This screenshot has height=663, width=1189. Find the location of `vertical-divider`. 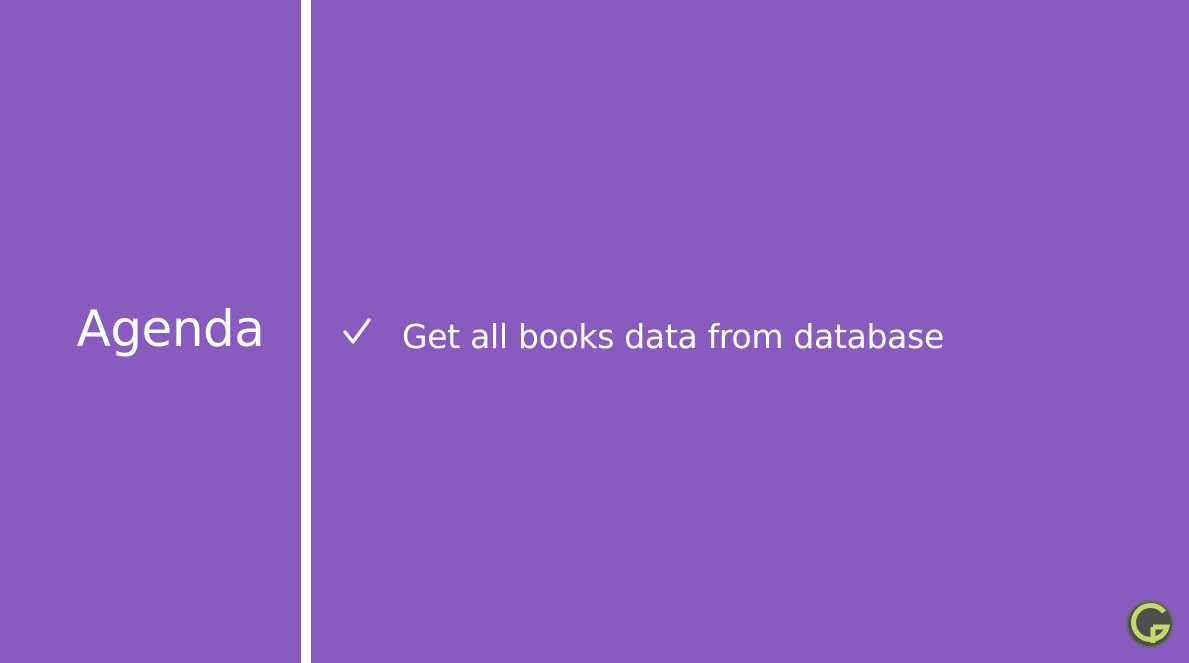

vertical-divider is located at coordinates (306, 331).